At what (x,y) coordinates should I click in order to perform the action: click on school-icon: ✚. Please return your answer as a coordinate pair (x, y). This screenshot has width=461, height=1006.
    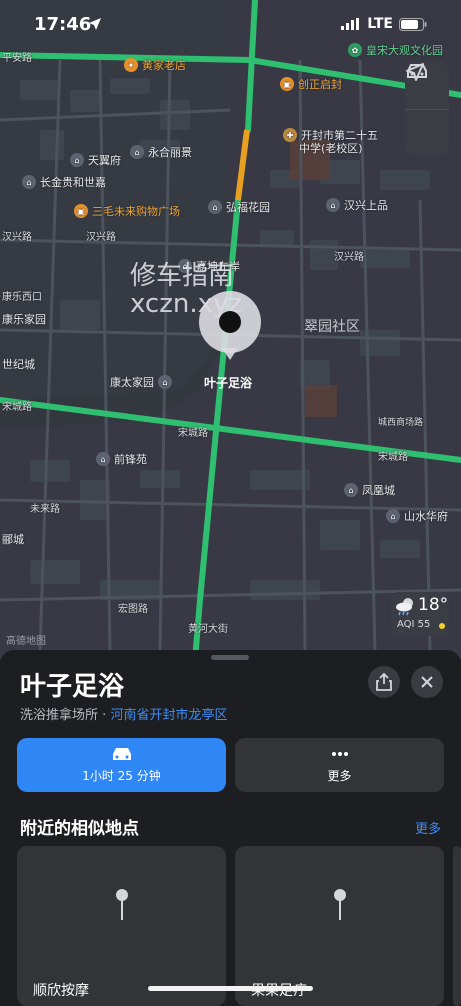
    Looking at the image, I should click on (290, 135).